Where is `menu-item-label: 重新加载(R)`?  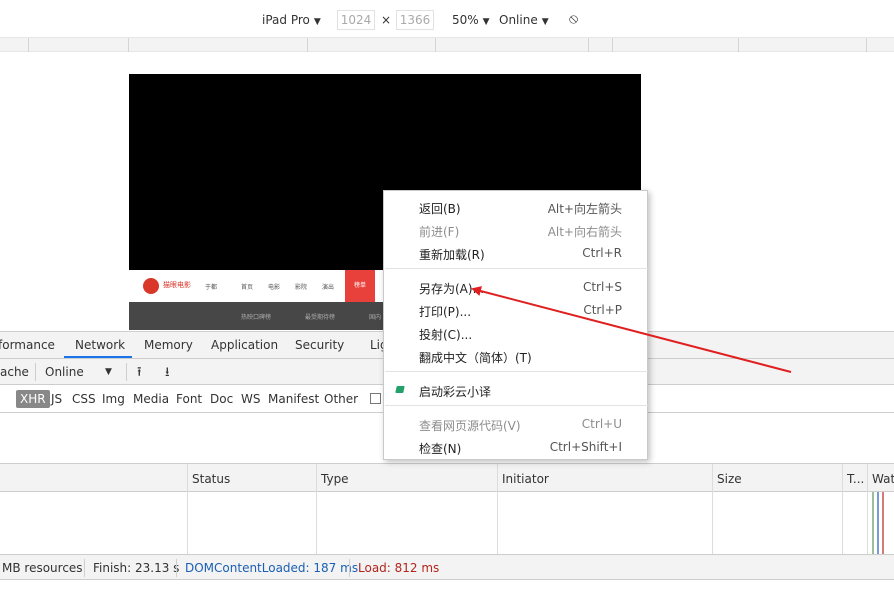 menu-item-label: 重新加载(R) is located at coordinates (452, 255).